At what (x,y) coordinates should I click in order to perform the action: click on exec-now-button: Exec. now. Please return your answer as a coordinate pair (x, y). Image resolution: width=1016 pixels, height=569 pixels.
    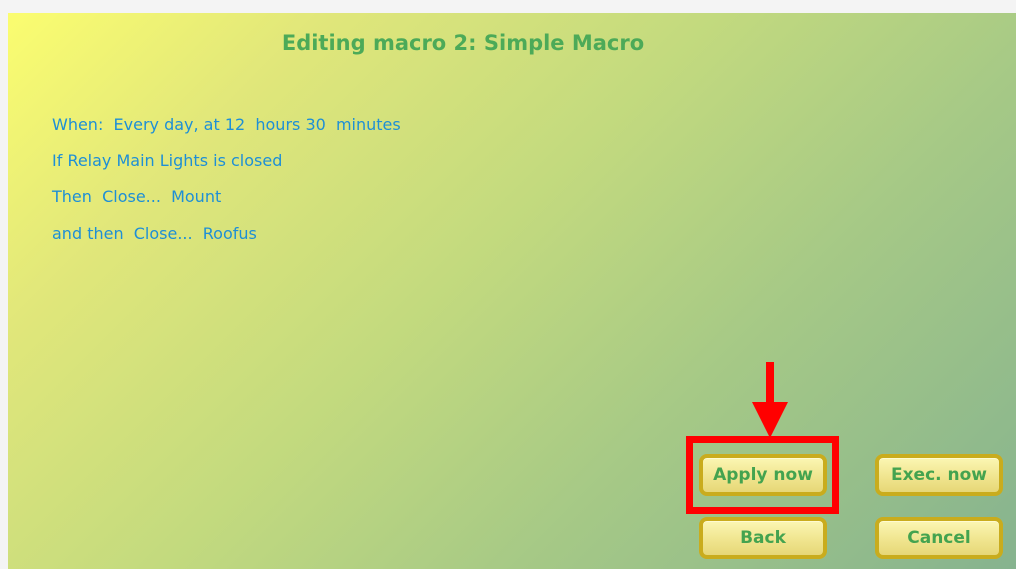
    Looking at the image, I should click on (939, 475).